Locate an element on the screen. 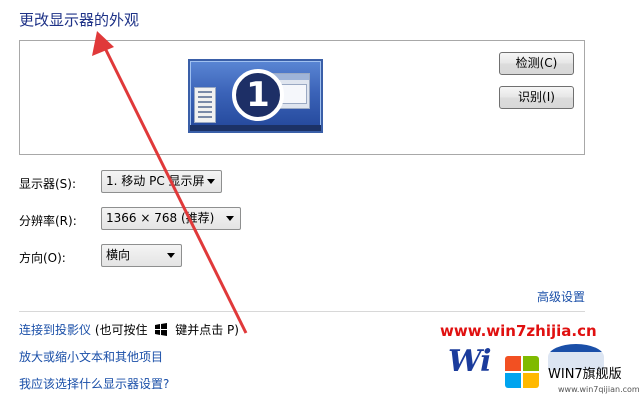 The image size is (640, 403). windows-flag-icon is located at coordinates (523, 373).